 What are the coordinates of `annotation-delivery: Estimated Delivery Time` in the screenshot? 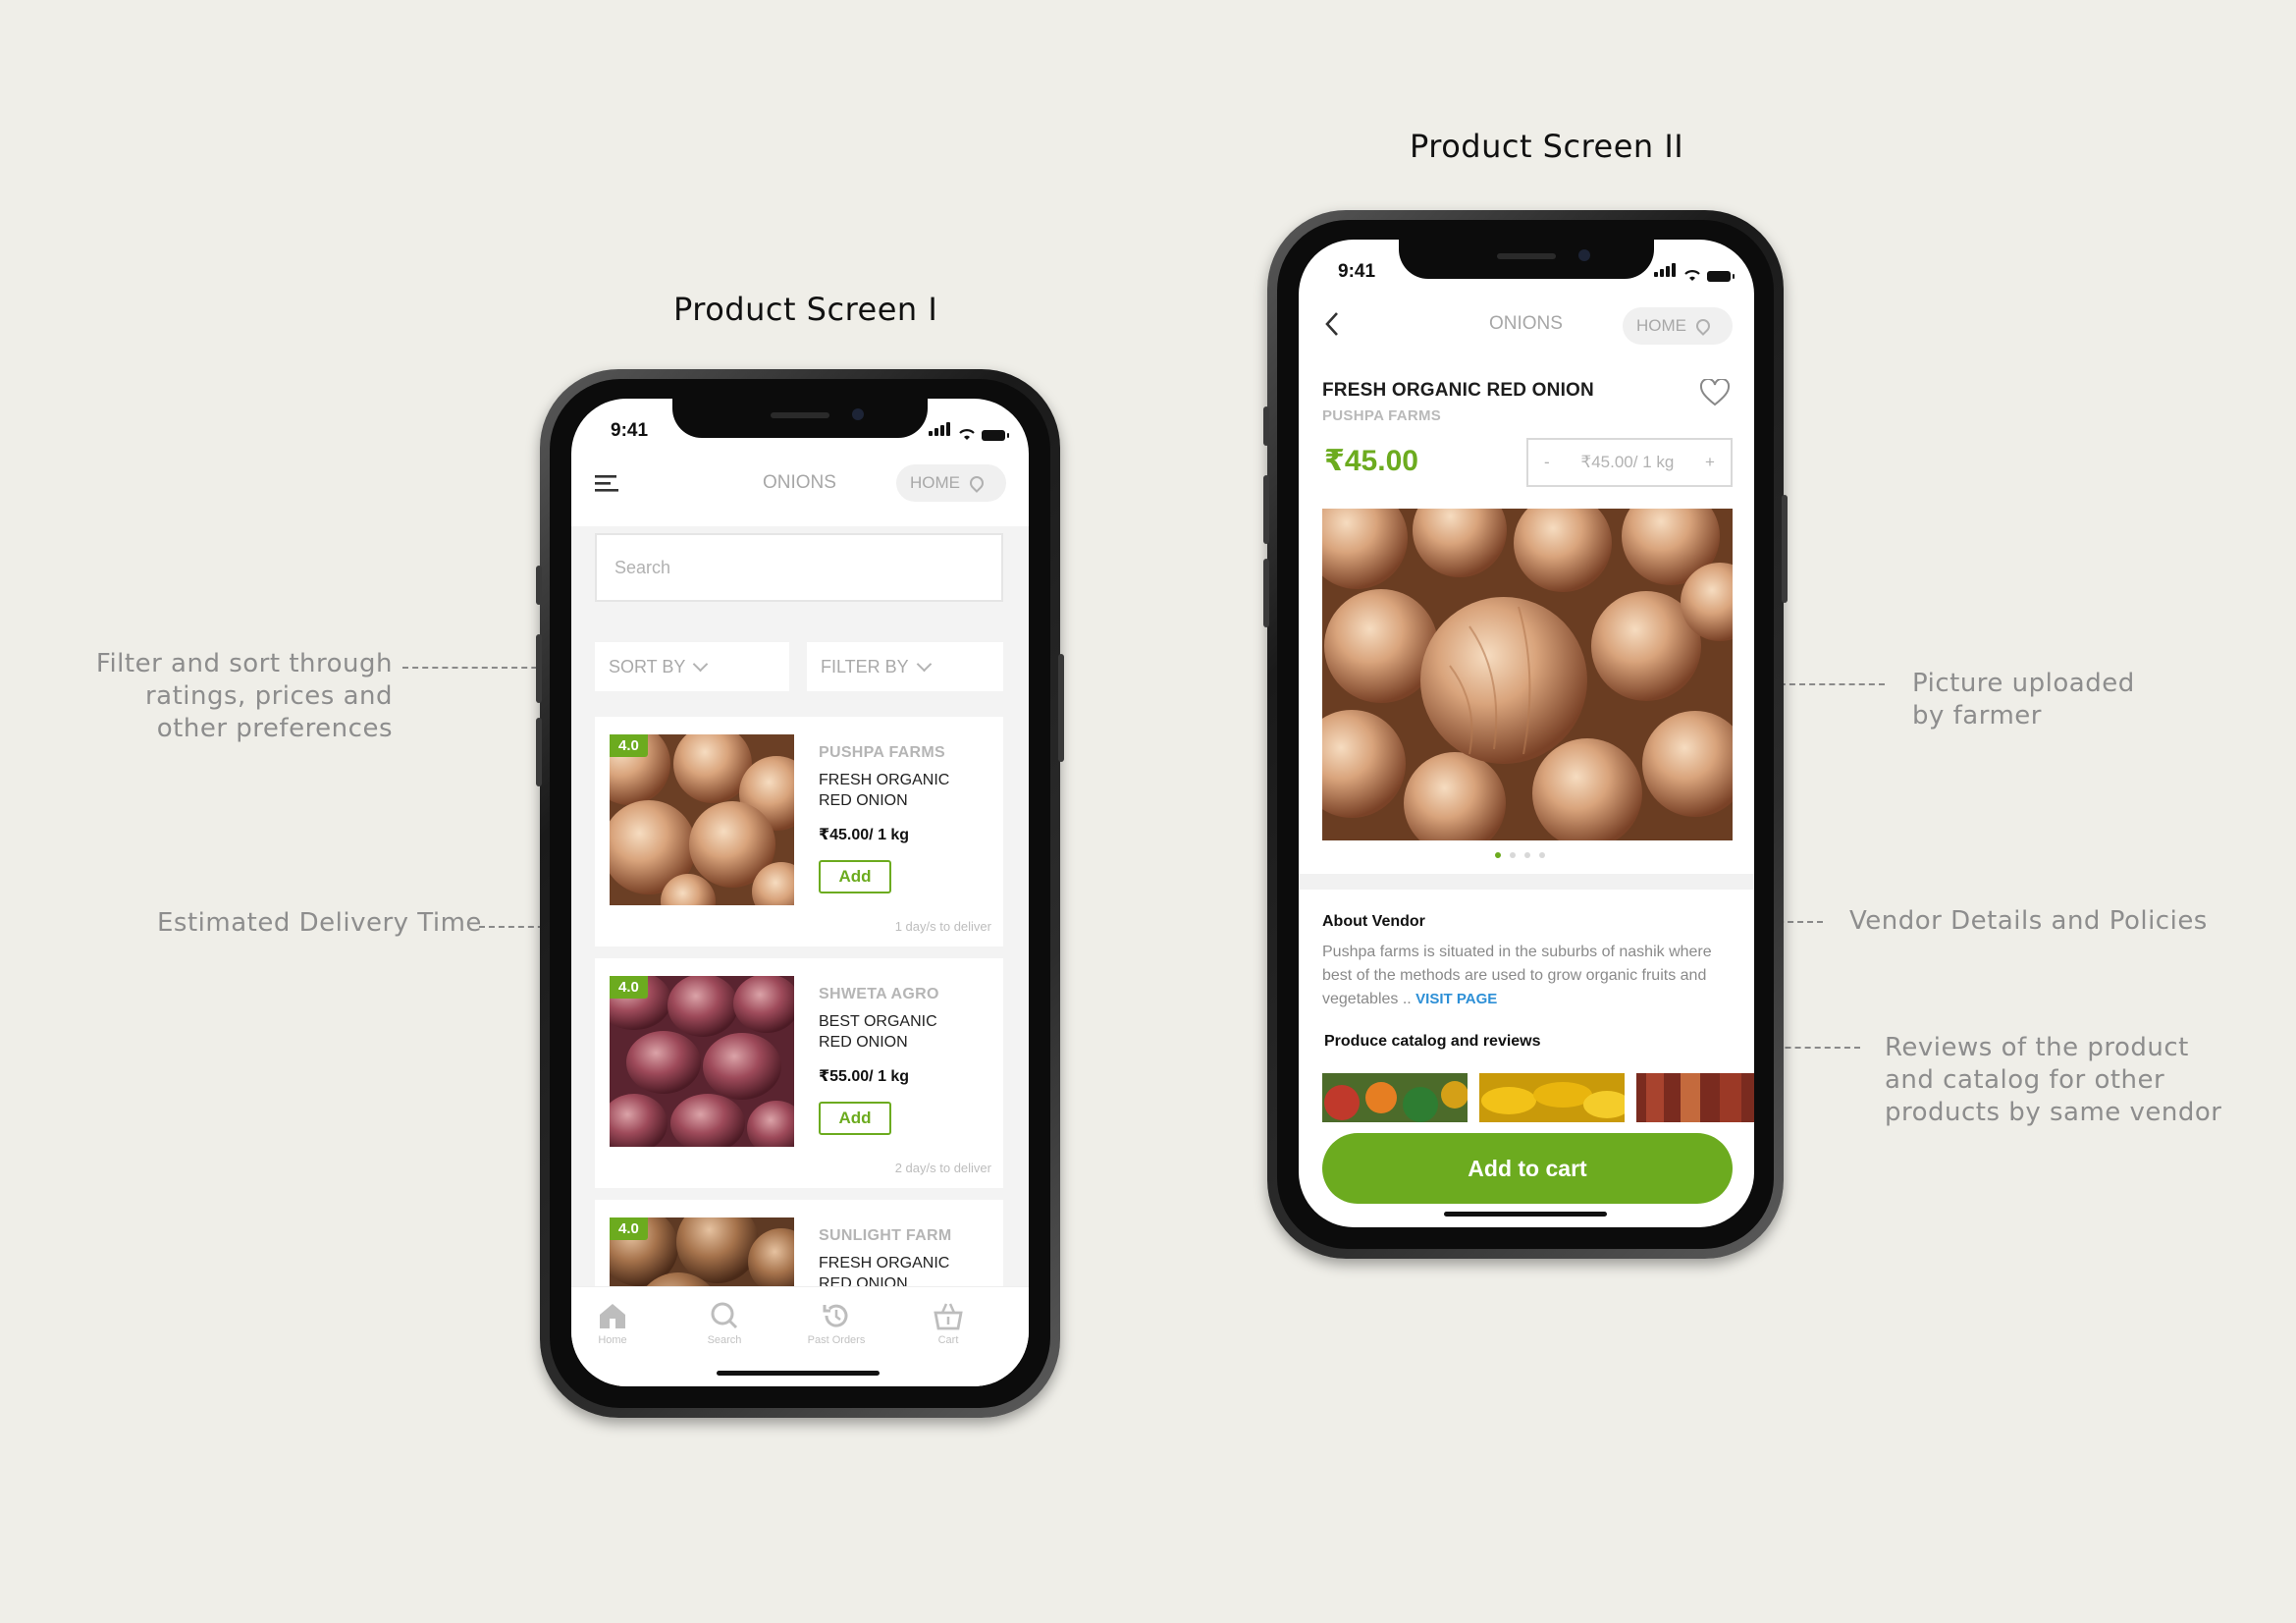 It's located at (319, 923).